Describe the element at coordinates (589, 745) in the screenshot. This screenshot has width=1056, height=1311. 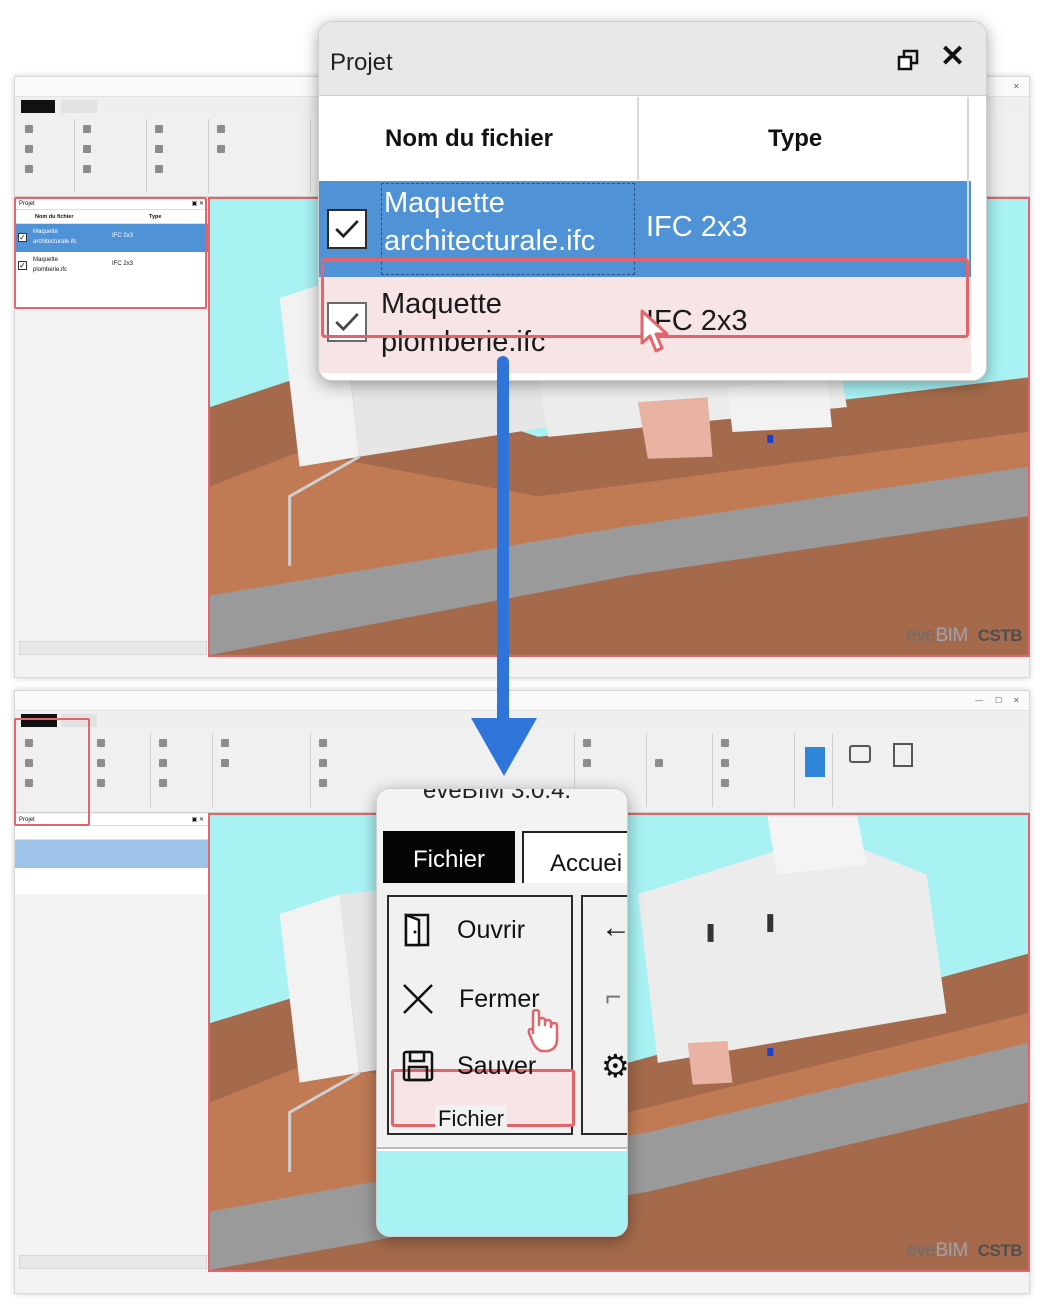
I see `annotations-icon` at that location.